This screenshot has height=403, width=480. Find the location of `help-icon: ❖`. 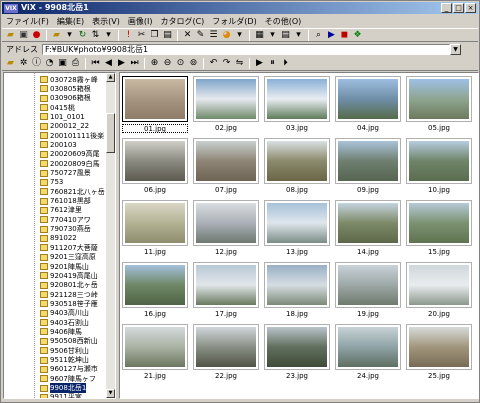

help-icon: ❖ is located at coordinates (357, 35).